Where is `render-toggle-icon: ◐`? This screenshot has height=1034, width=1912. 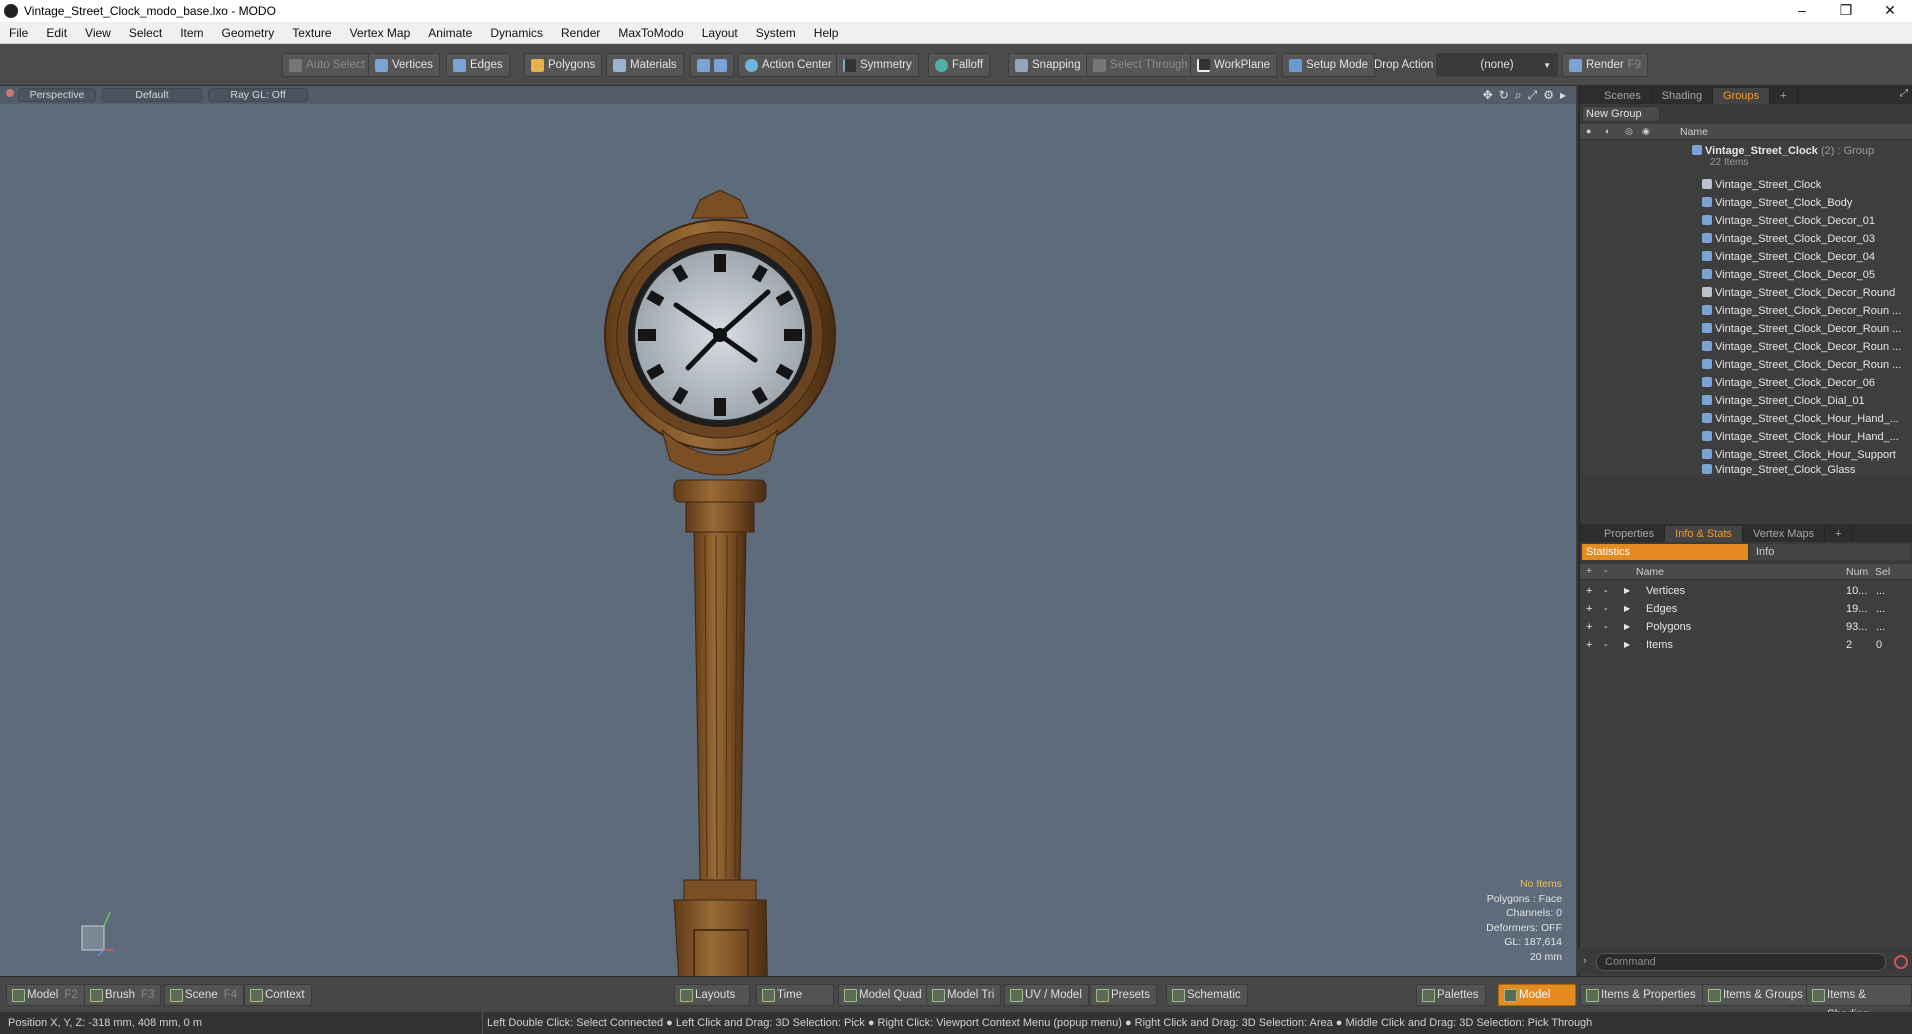 render-toggle-icon: ◐ is located at coordinates (1607, 131).